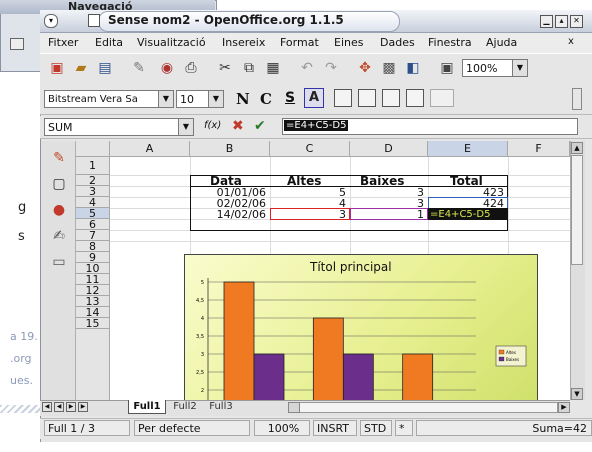  I want to click on scroll-up-icon: ▲, so click(577, 148).